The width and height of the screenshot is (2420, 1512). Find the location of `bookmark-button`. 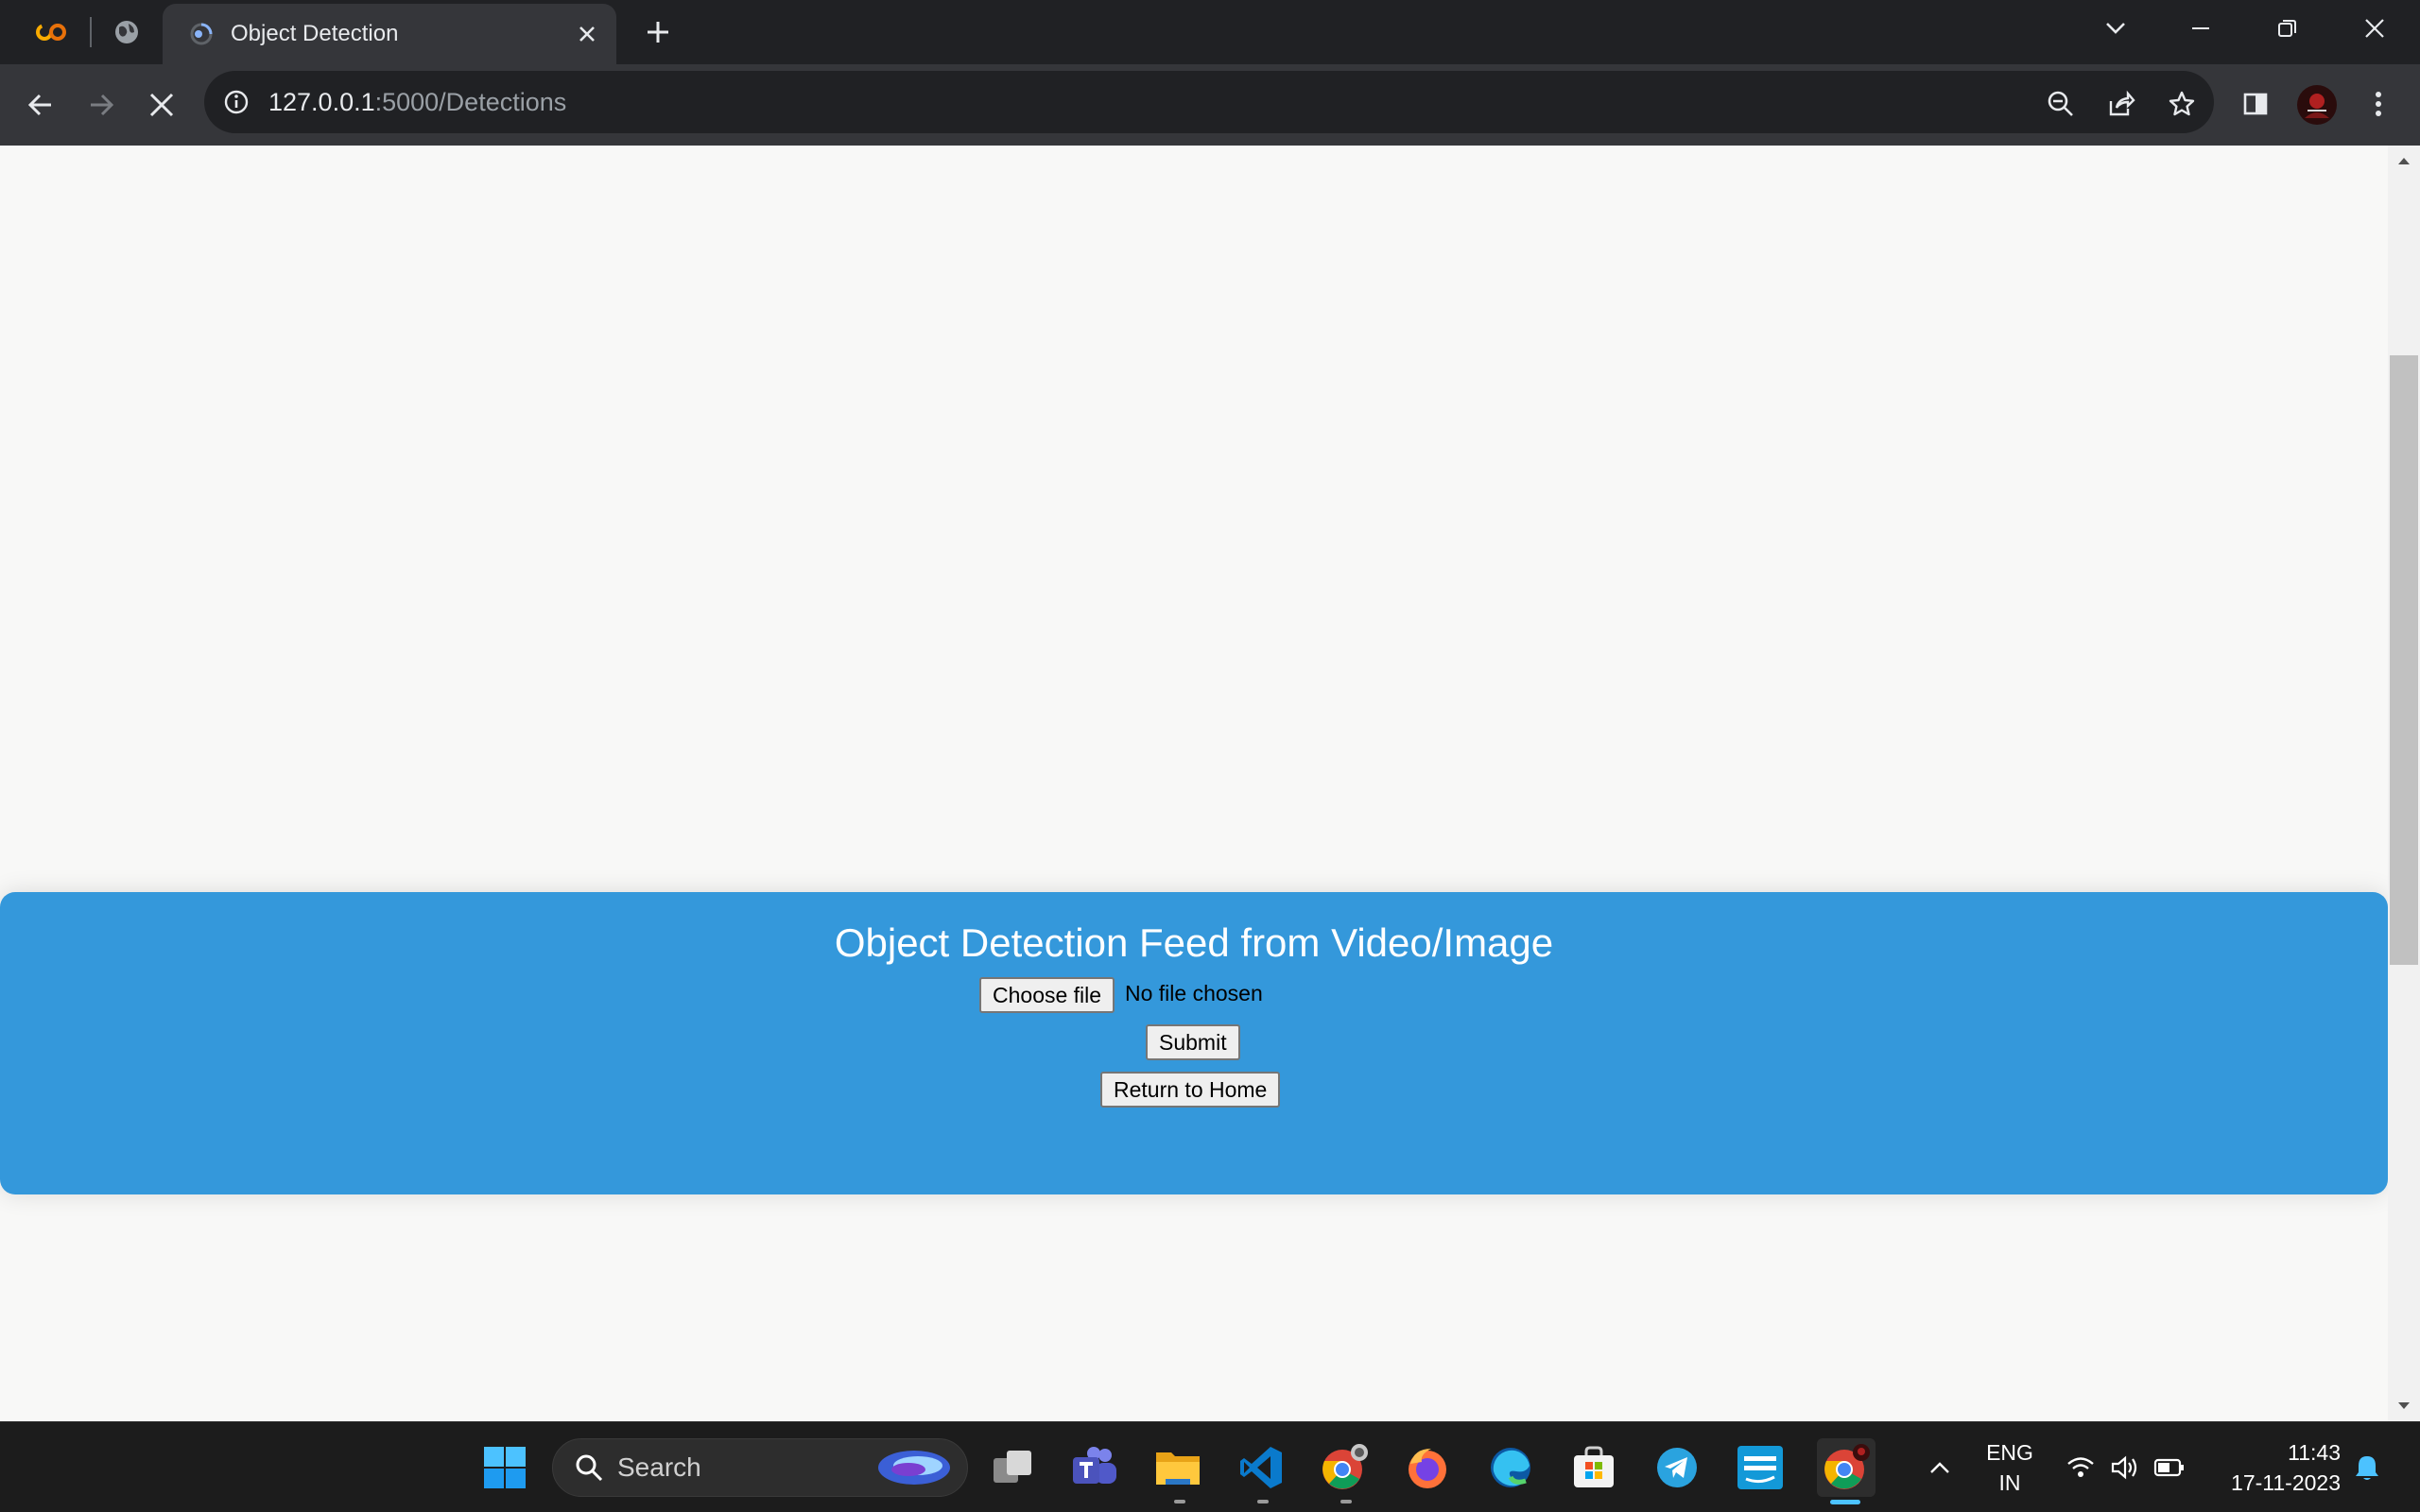

bookmark-button is located at coordinates (2182, 104).